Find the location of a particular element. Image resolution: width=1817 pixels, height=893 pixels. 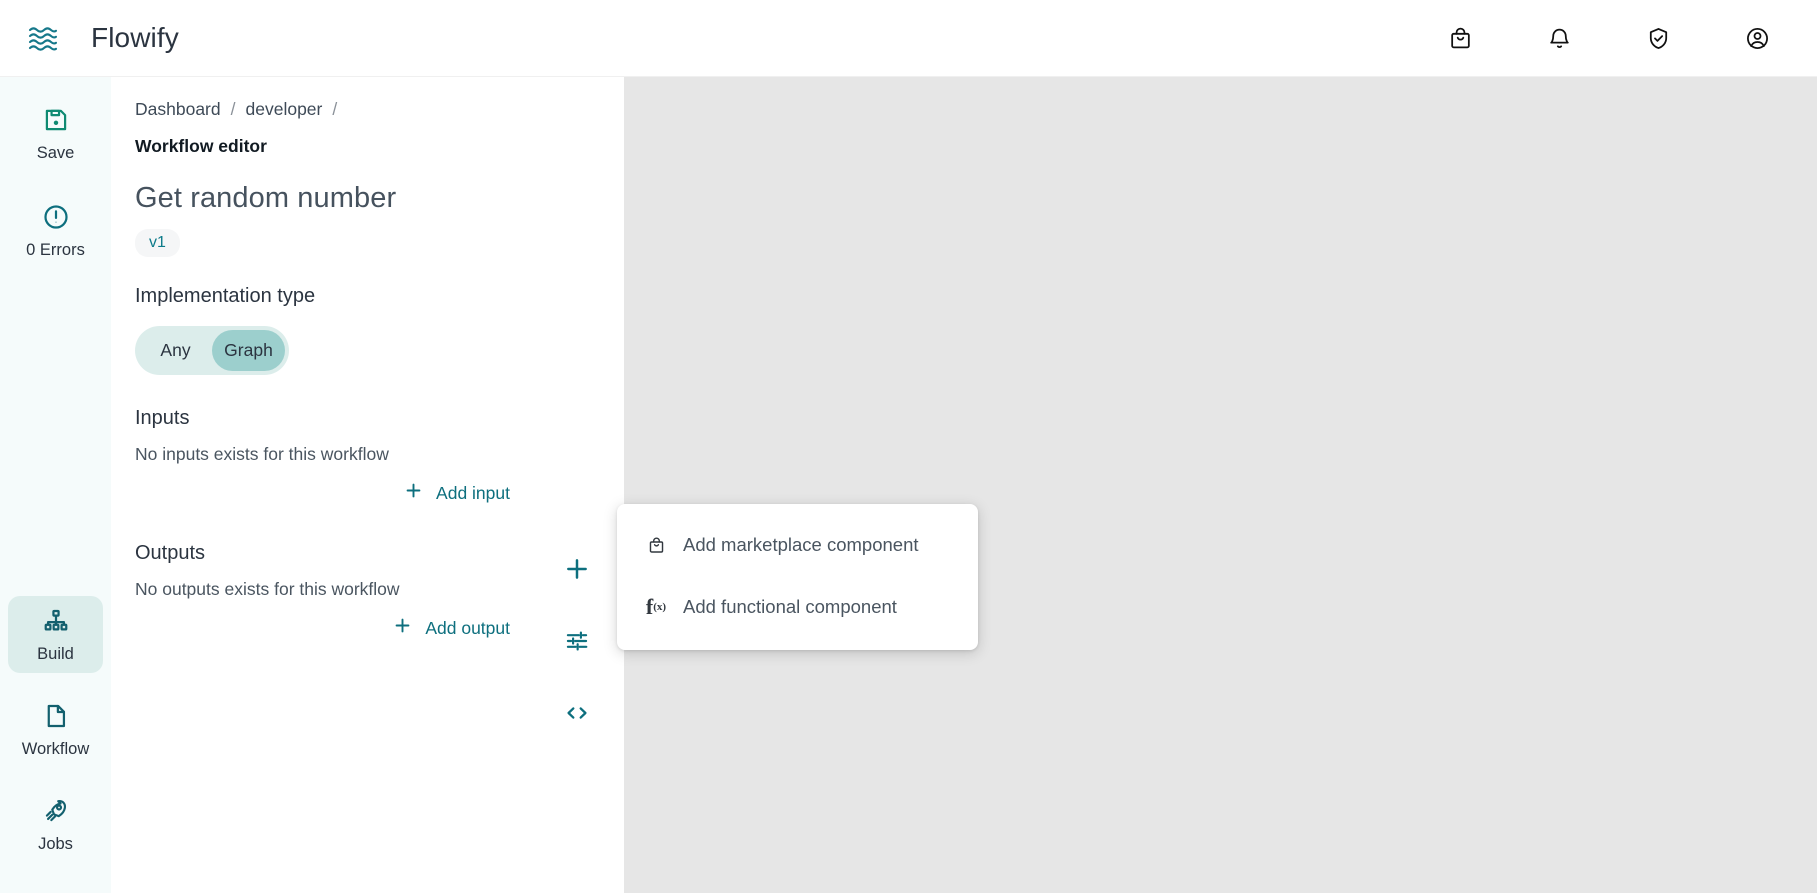

f-of-x-icon: f (x) is located at coordinates (656, 606).